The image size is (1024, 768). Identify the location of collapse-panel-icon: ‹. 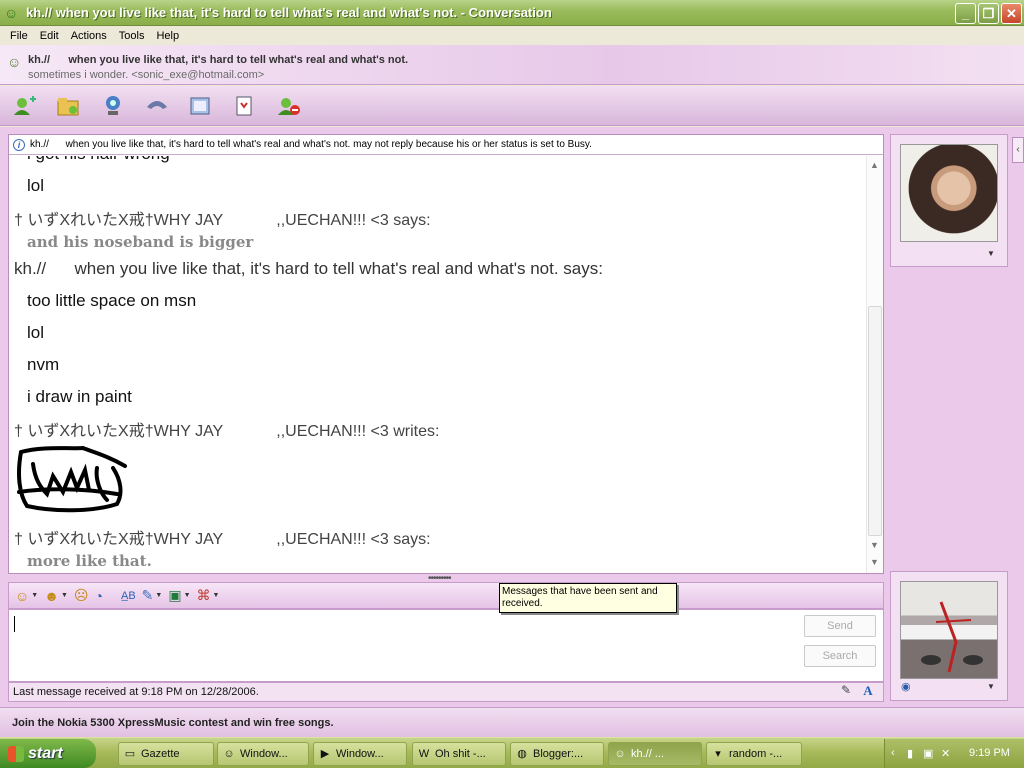
(1018, 150).